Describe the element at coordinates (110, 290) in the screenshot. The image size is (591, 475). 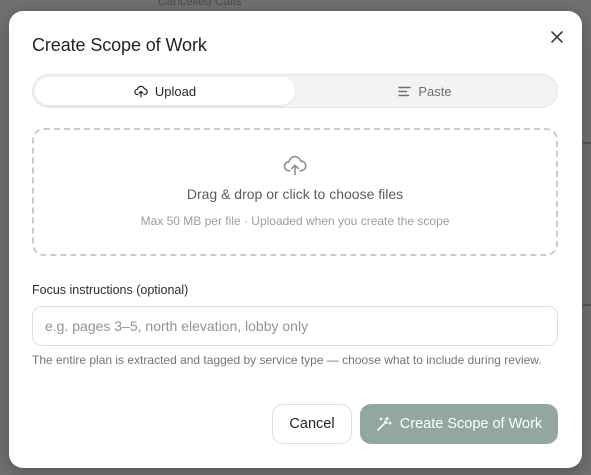
I see `focus-instructions-label: Focus instructions (optional)` at that location.